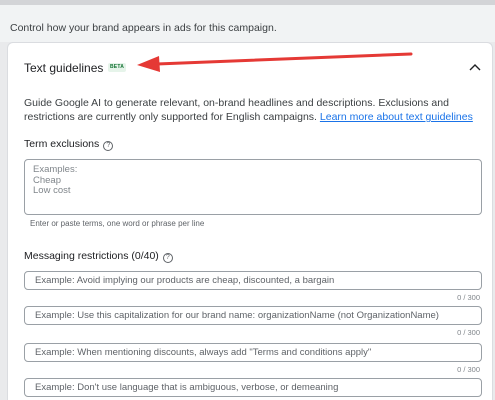  I want to click on term-exclusions-placeholder: Examples: Cheap Low cost, so click(55, 180).